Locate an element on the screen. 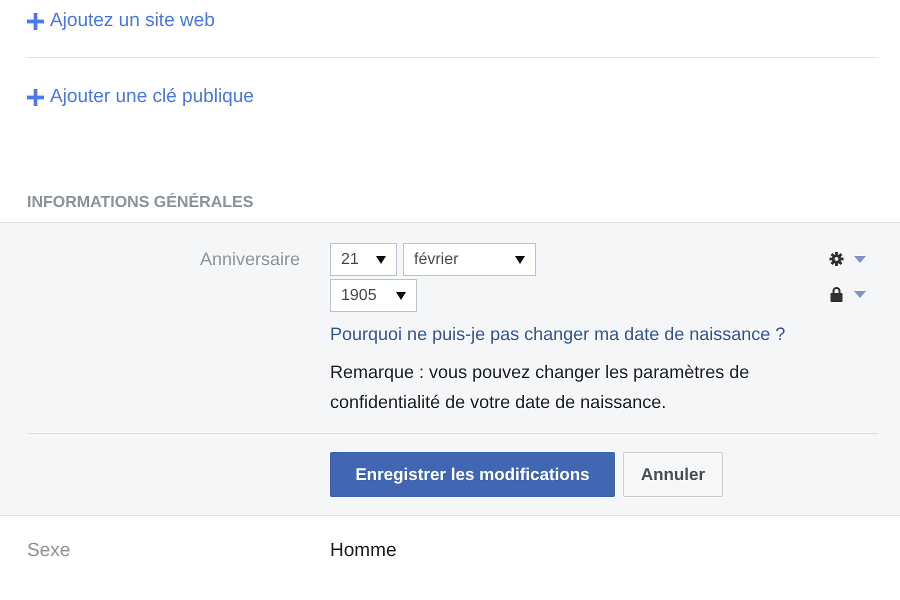 This screenshot has height=600, width=900. dropdown: février is located at coordinates (469, 259).